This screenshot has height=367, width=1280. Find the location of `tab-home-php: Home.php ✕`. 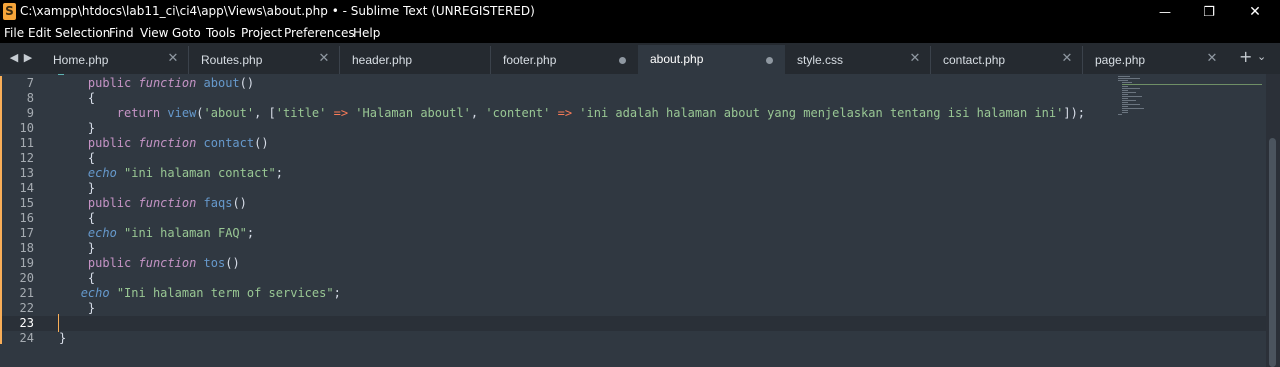

tab-home-php: Home.php ✕ is located at coordinates (115, 60).